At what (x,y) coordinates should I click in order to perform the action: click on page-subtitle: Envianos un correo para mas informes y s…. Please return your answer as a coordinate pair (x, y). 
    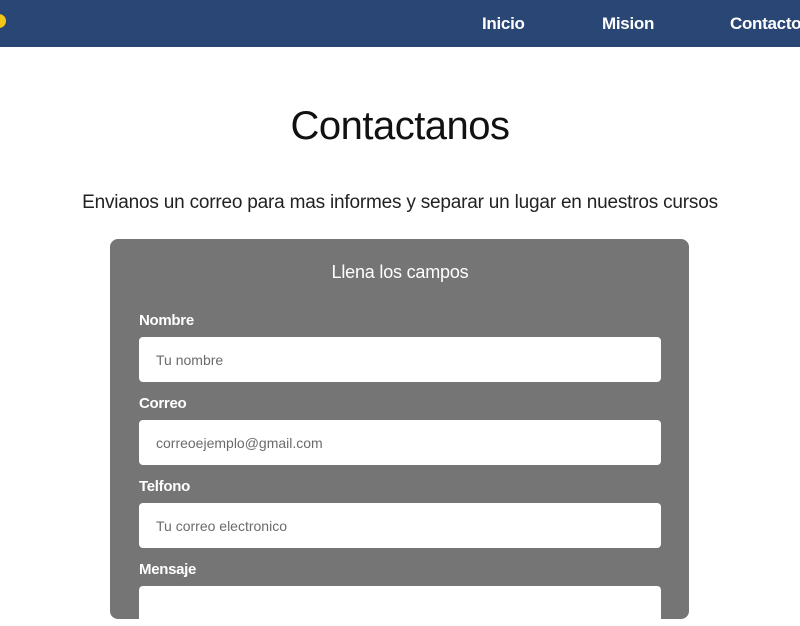
    Looking at the image, I should click on (400, 202).